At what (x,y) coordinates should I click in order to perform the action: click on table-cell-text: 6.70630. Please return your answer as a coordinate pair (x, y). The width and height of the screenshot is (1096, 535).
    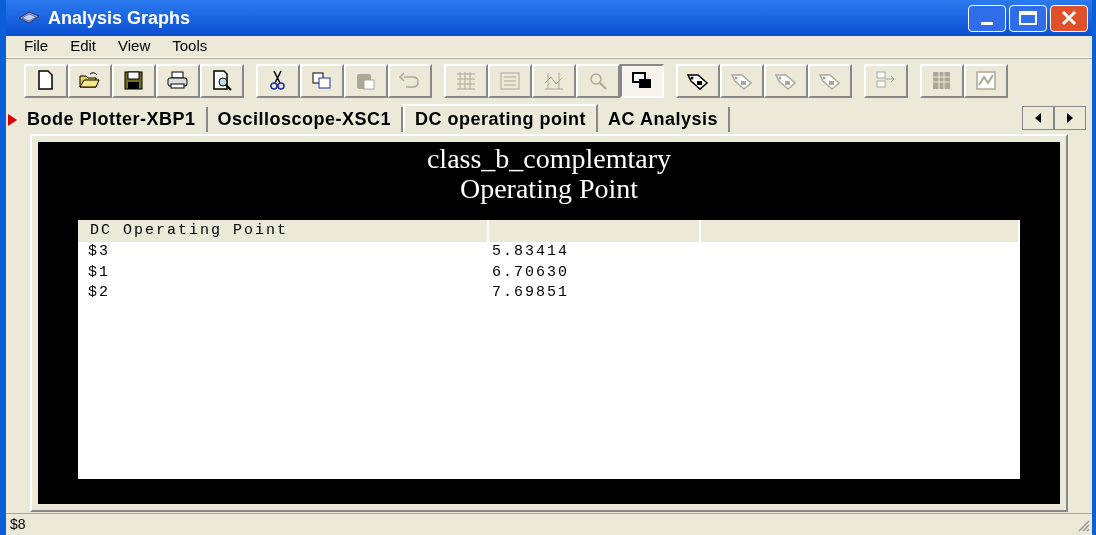
    Looking at the image, I should click on (530, 272).